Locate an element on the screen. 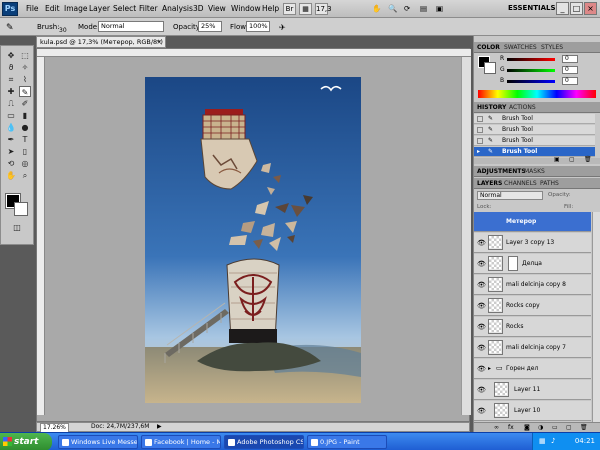 This screenshot has height=450, width=600. shape-tool-icon: ▯ is located at coordinates (25, 151).